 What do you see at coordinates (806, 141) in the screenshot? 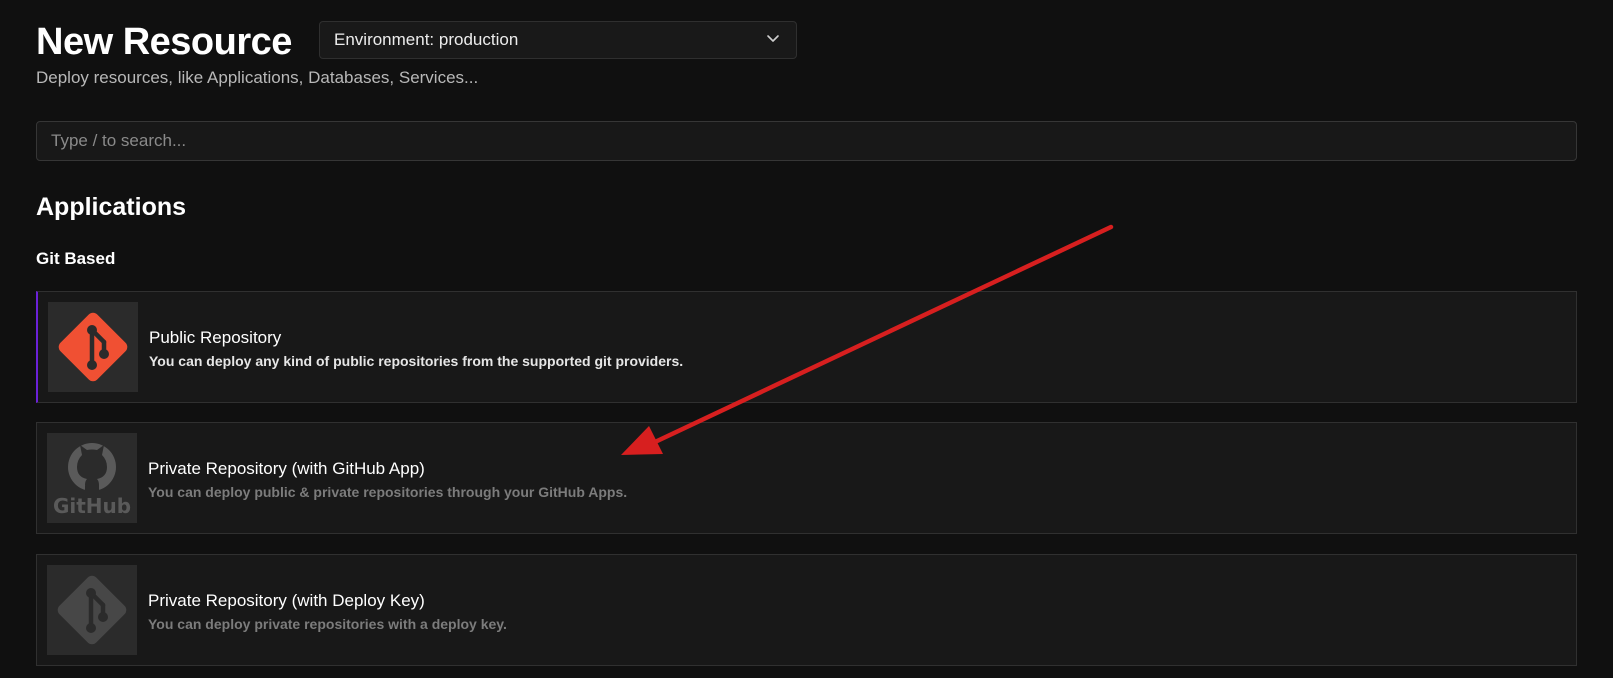
I see `search-input` at bounding box center [806, 141].